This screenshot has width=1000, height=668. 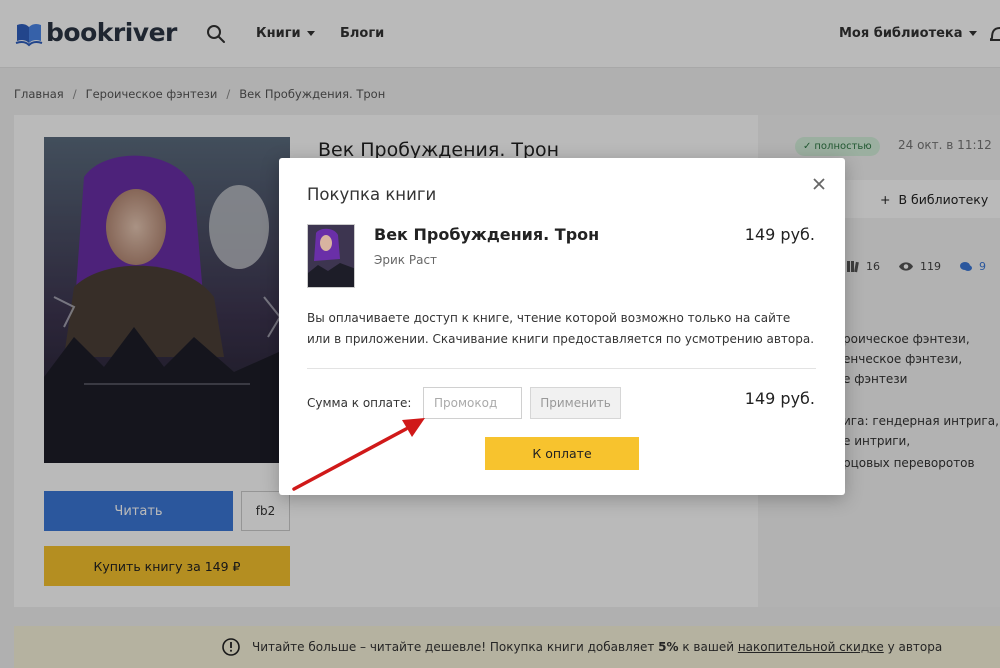 I want to click on total-price: 149 руб., so click(x=779, y=398).